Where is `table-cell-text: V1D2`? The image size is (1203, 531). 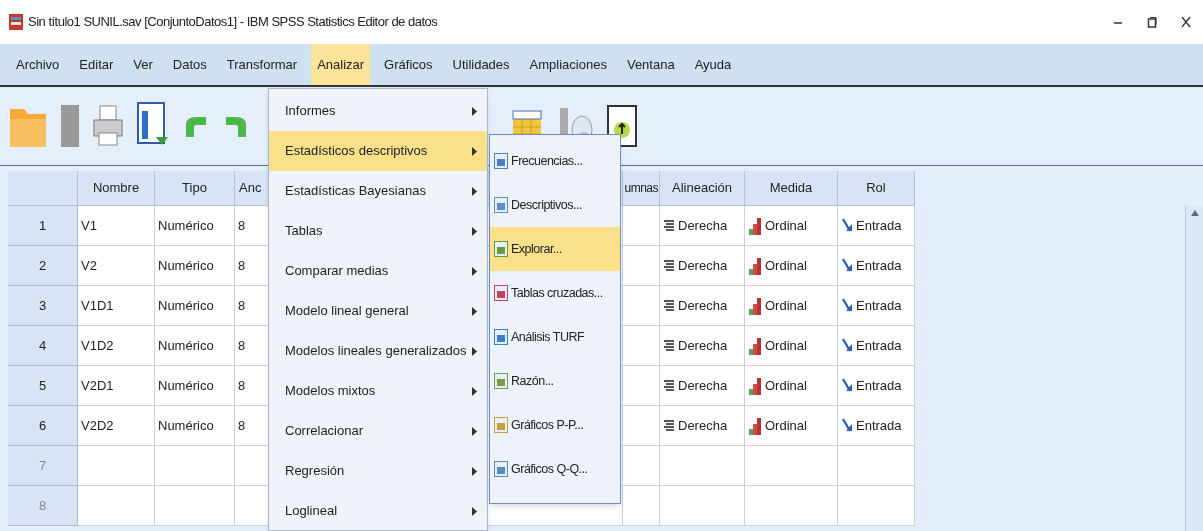
table-cell-text: V1D2 is located at coordinates (97, 345).